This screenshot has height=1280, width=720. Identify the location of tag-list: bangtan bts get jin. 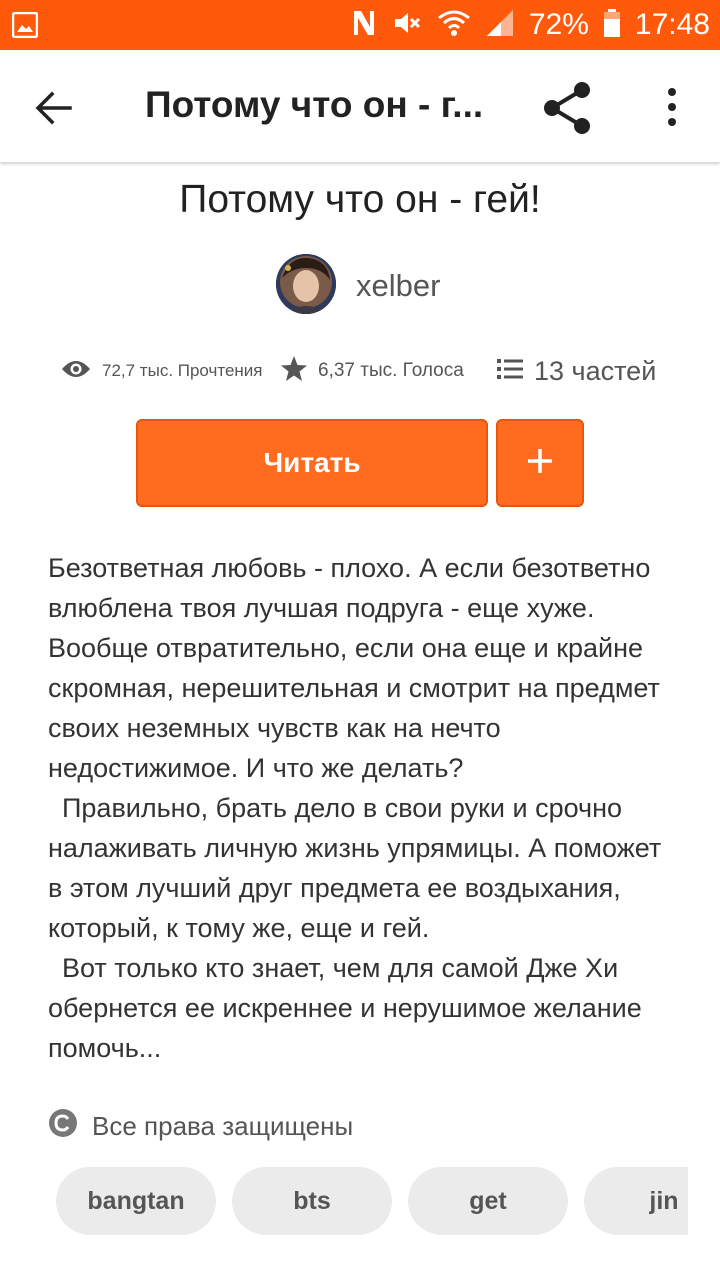
(372, 1201).